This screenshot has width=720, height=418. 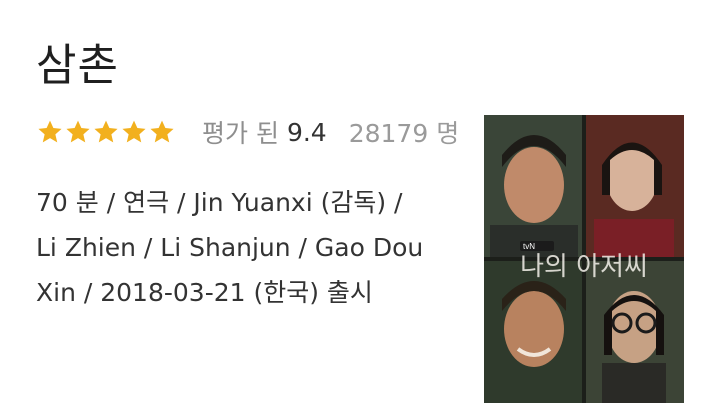 I want to click on rating-count: 28179 명, so click(x=404, y=133).